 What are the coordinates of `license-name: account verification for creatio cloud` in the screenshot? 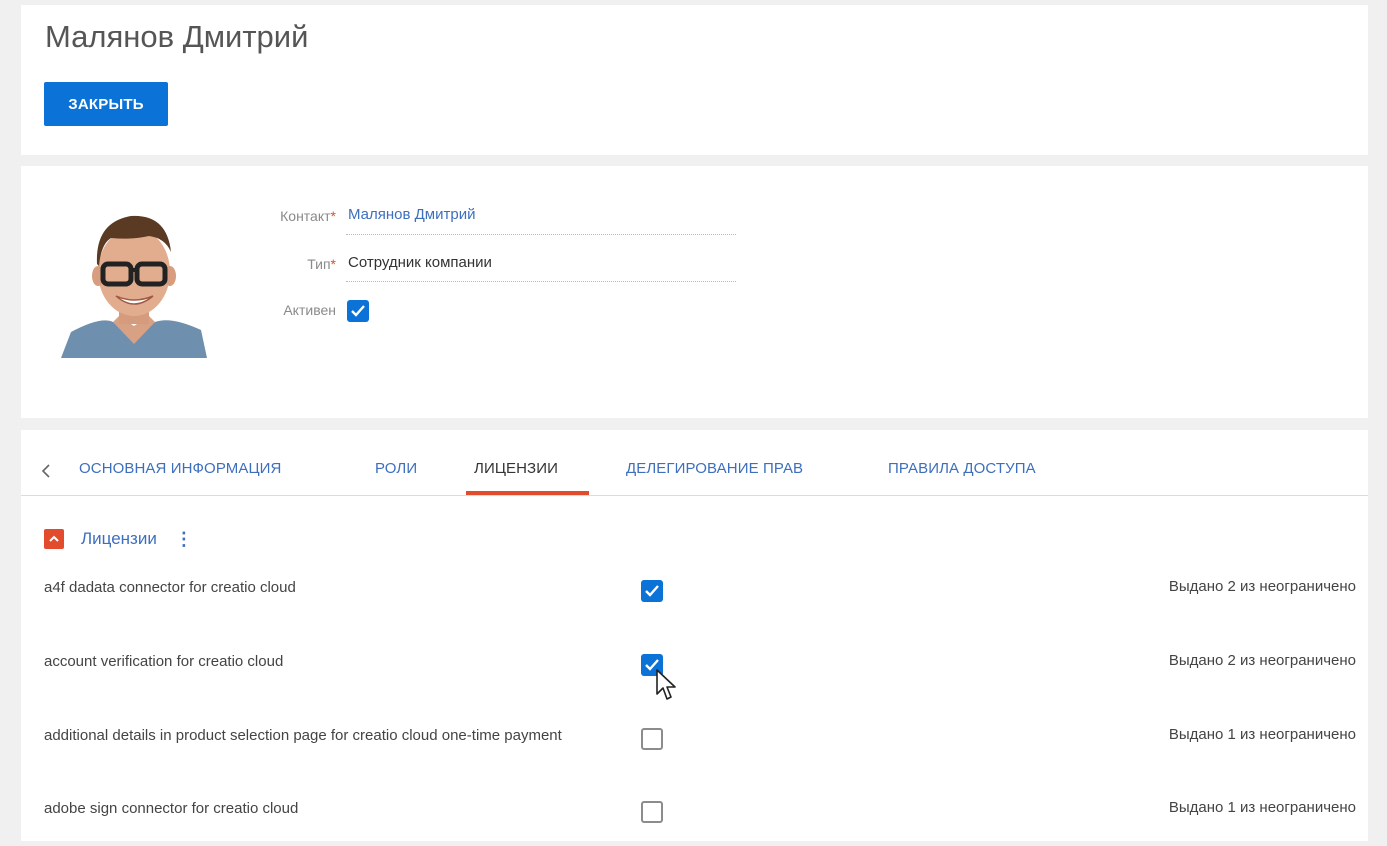 It's located at (164, 661).